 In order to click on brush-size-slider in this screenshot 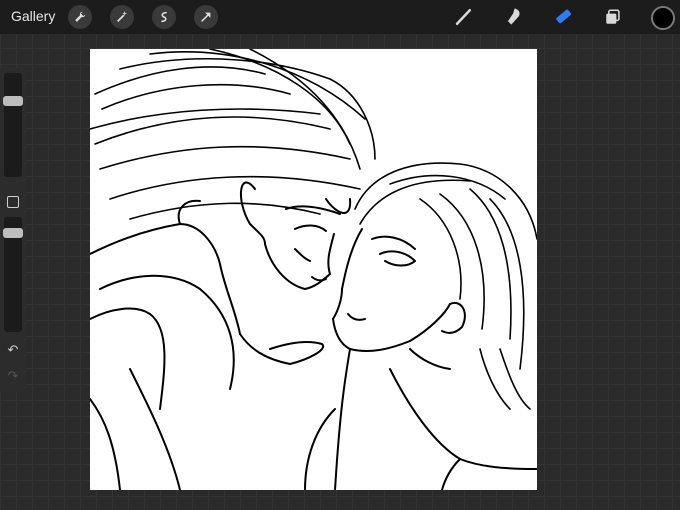, I will do `click(13, 125)`.